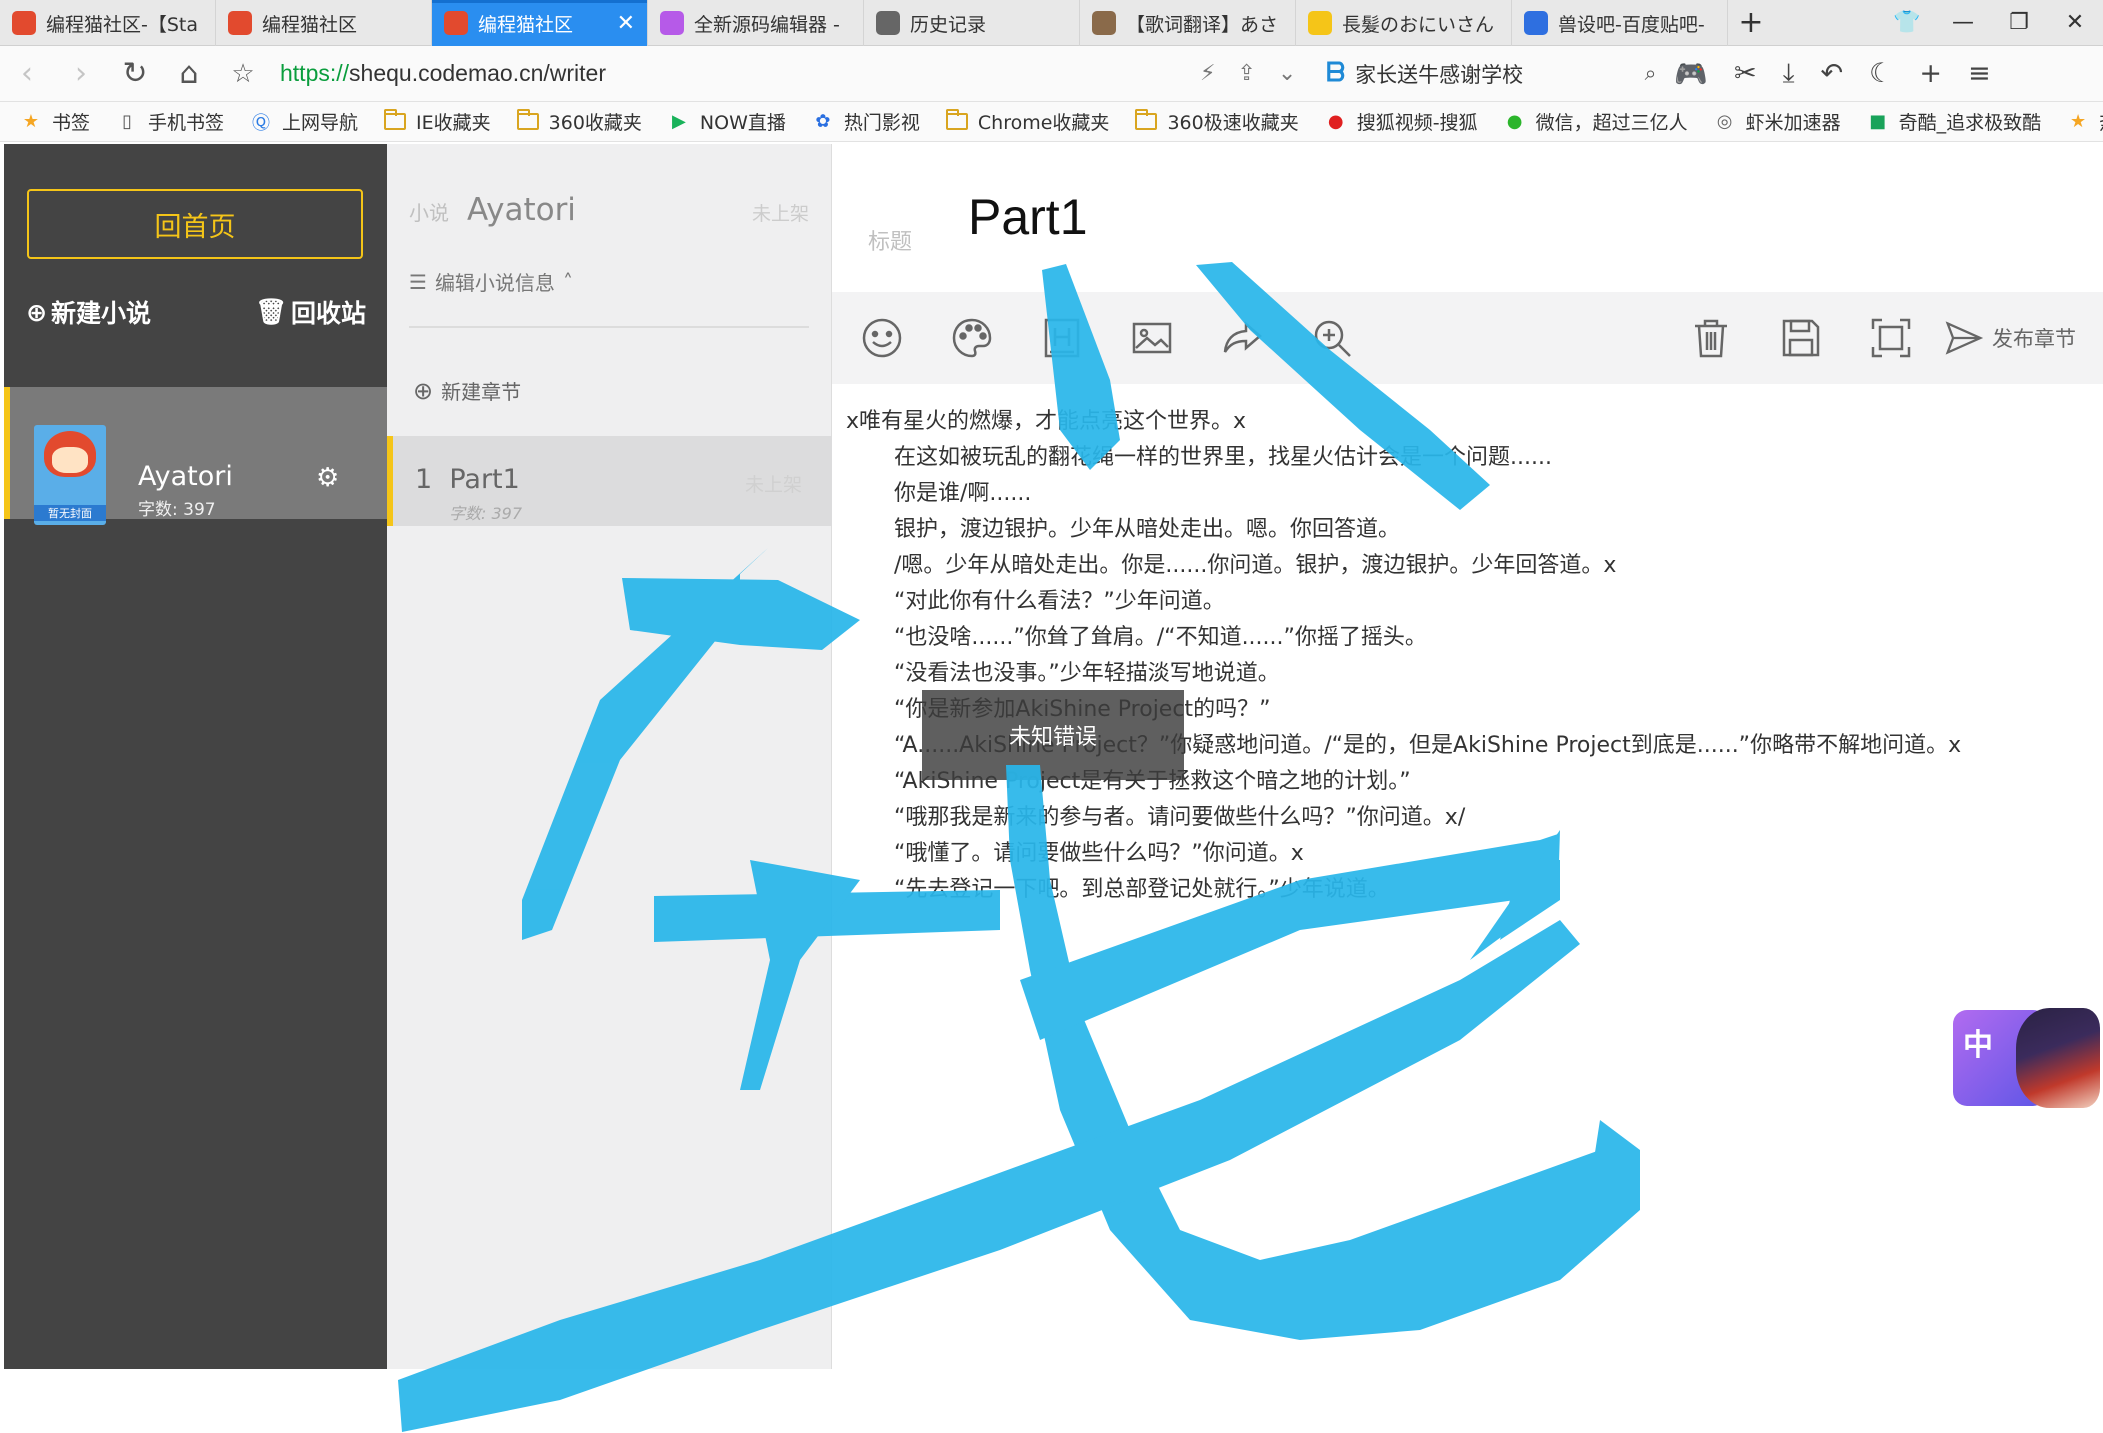 The width and height of the screenshot is (2103, 1433). I want to click on bookmark-item: ● 微信，超过三亿人, so click(1596, 121).